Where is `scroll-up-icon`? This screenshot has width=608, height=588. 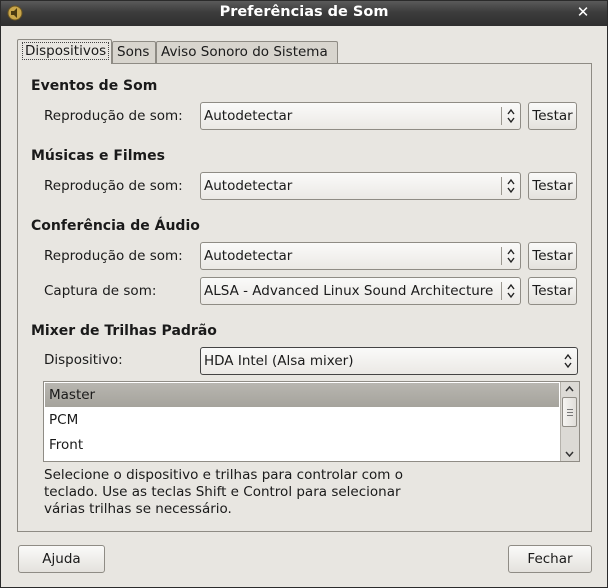
scroll-up-icon is located at coordinates (569, 389).